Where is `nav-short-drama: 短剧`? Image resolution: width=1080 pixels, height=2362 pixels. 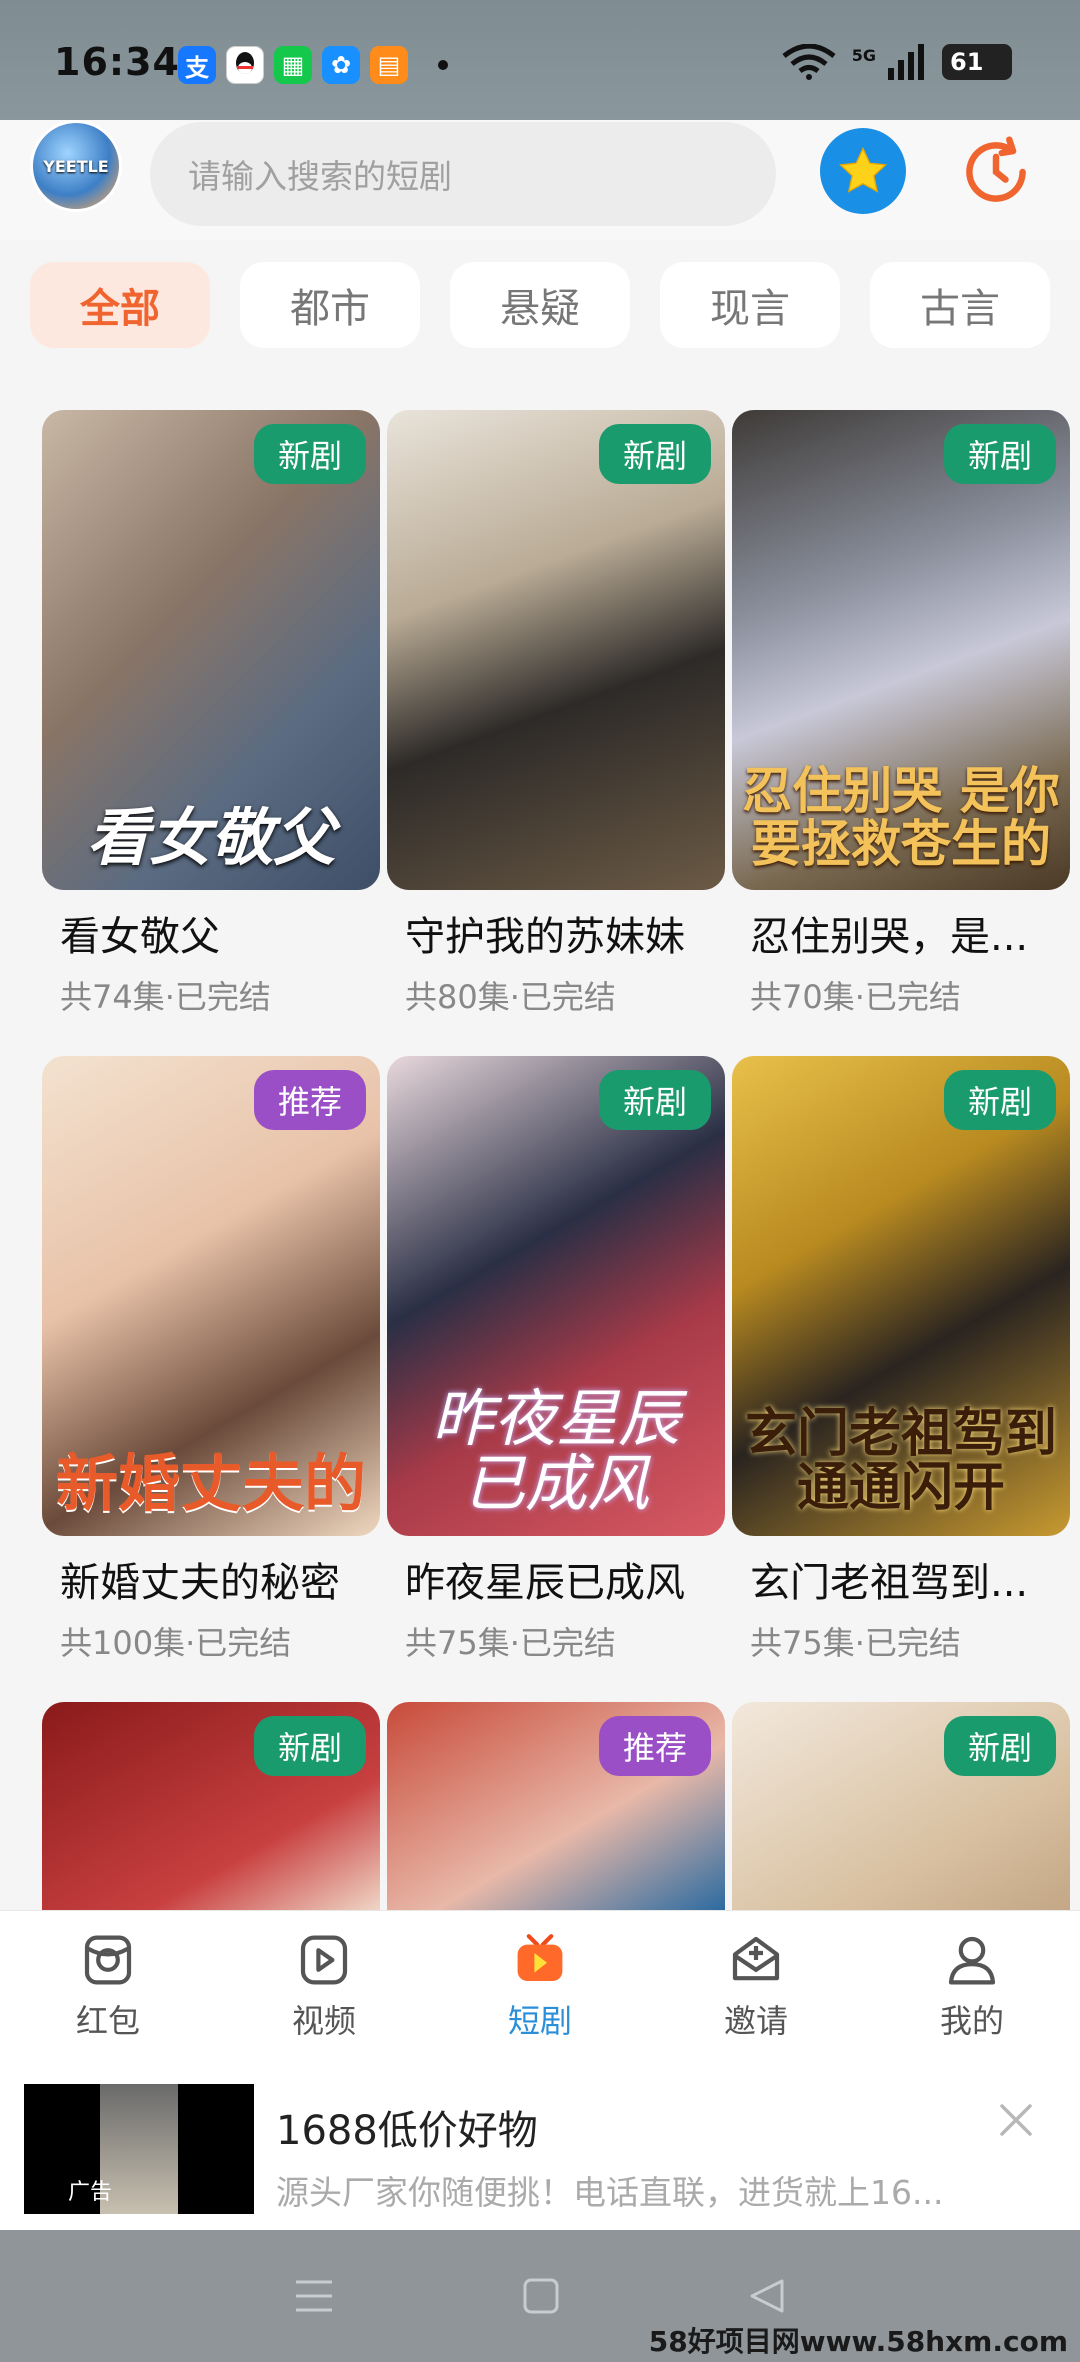 nav-short-drama: 短剧 is located at coordinates (540, 1985).